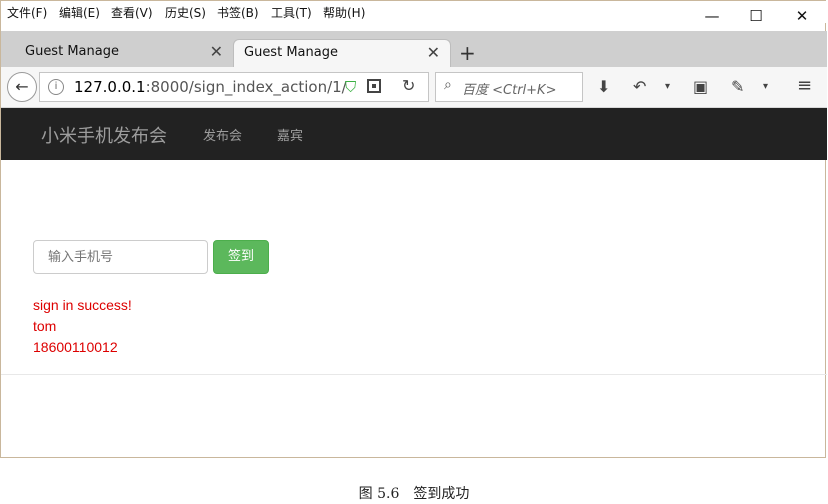 The width and height of the screenshot is (828, 504). Describe the element at coordinates (123, 257) in the screenshot. I see `phone-field` at that location.